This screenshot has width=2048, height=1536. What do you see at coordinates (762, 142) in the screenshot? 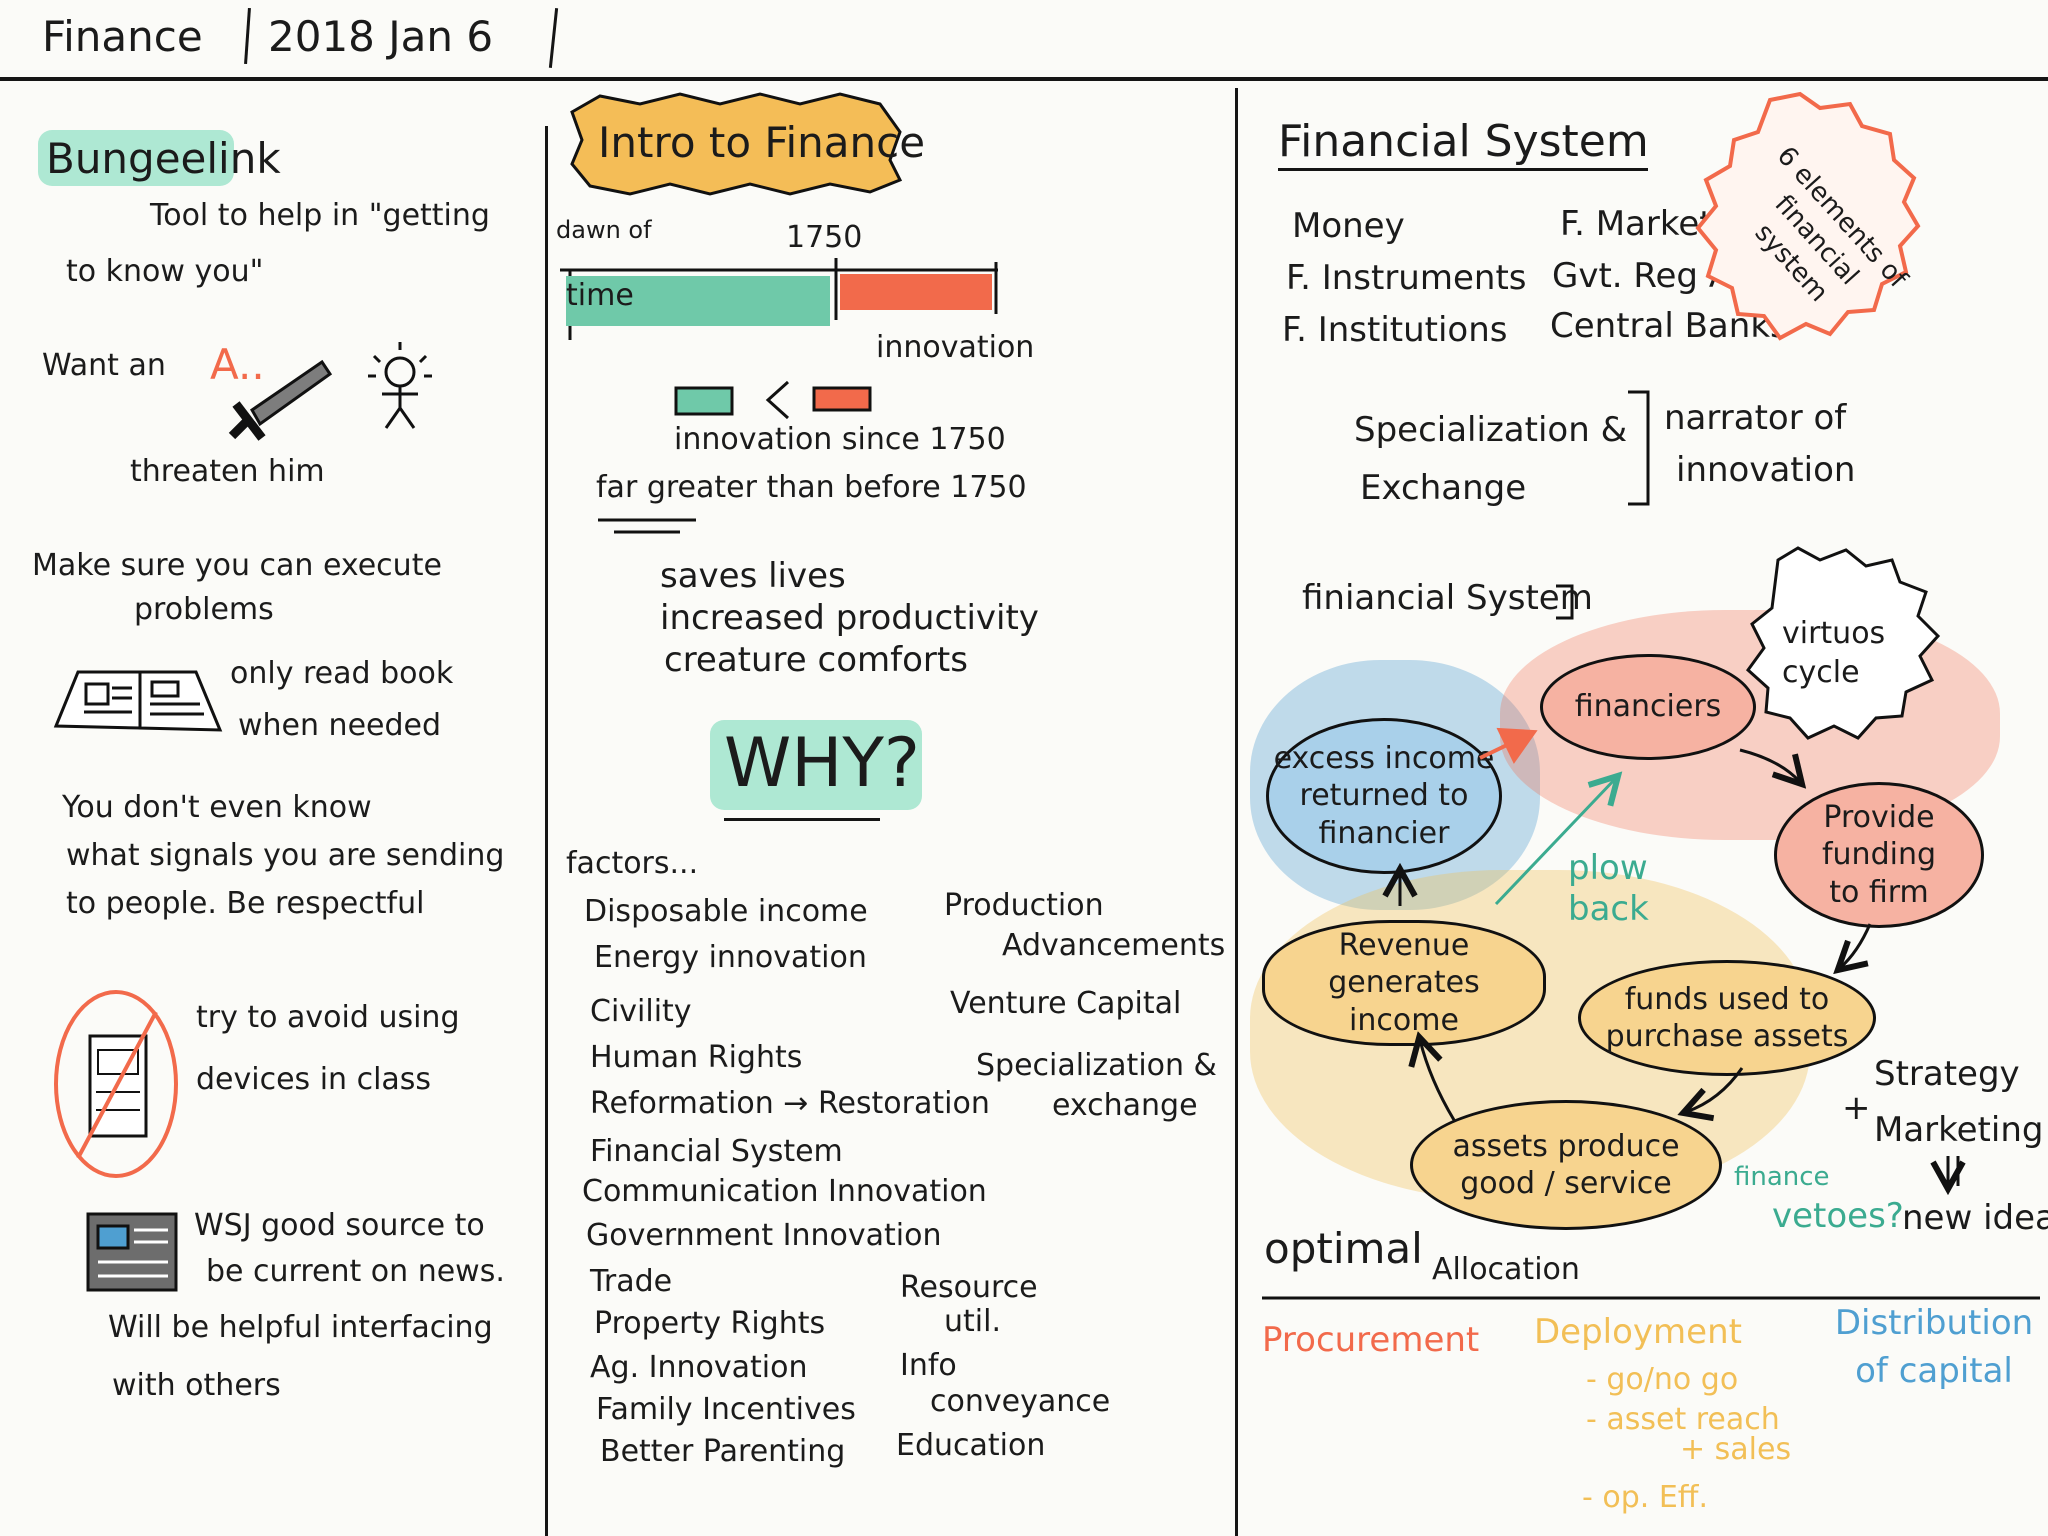
I see `intro-title: Intro to Finance` at bounding box center [762, 142].